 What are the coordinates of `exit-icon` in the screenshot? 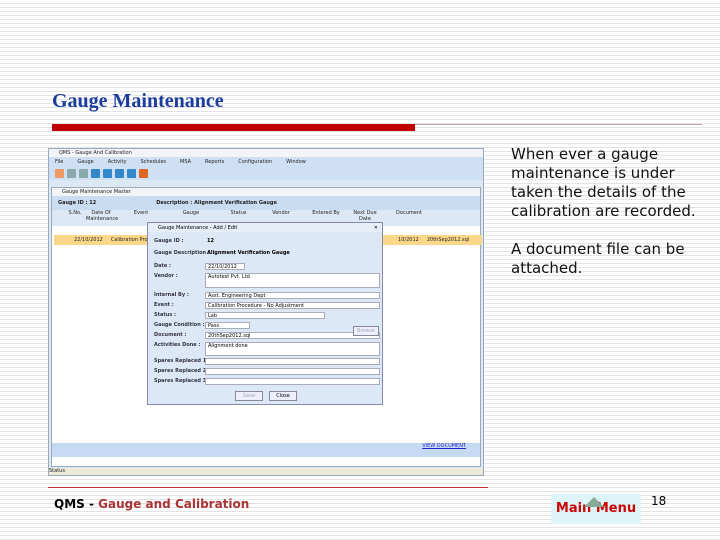 It's located at (143, 173).